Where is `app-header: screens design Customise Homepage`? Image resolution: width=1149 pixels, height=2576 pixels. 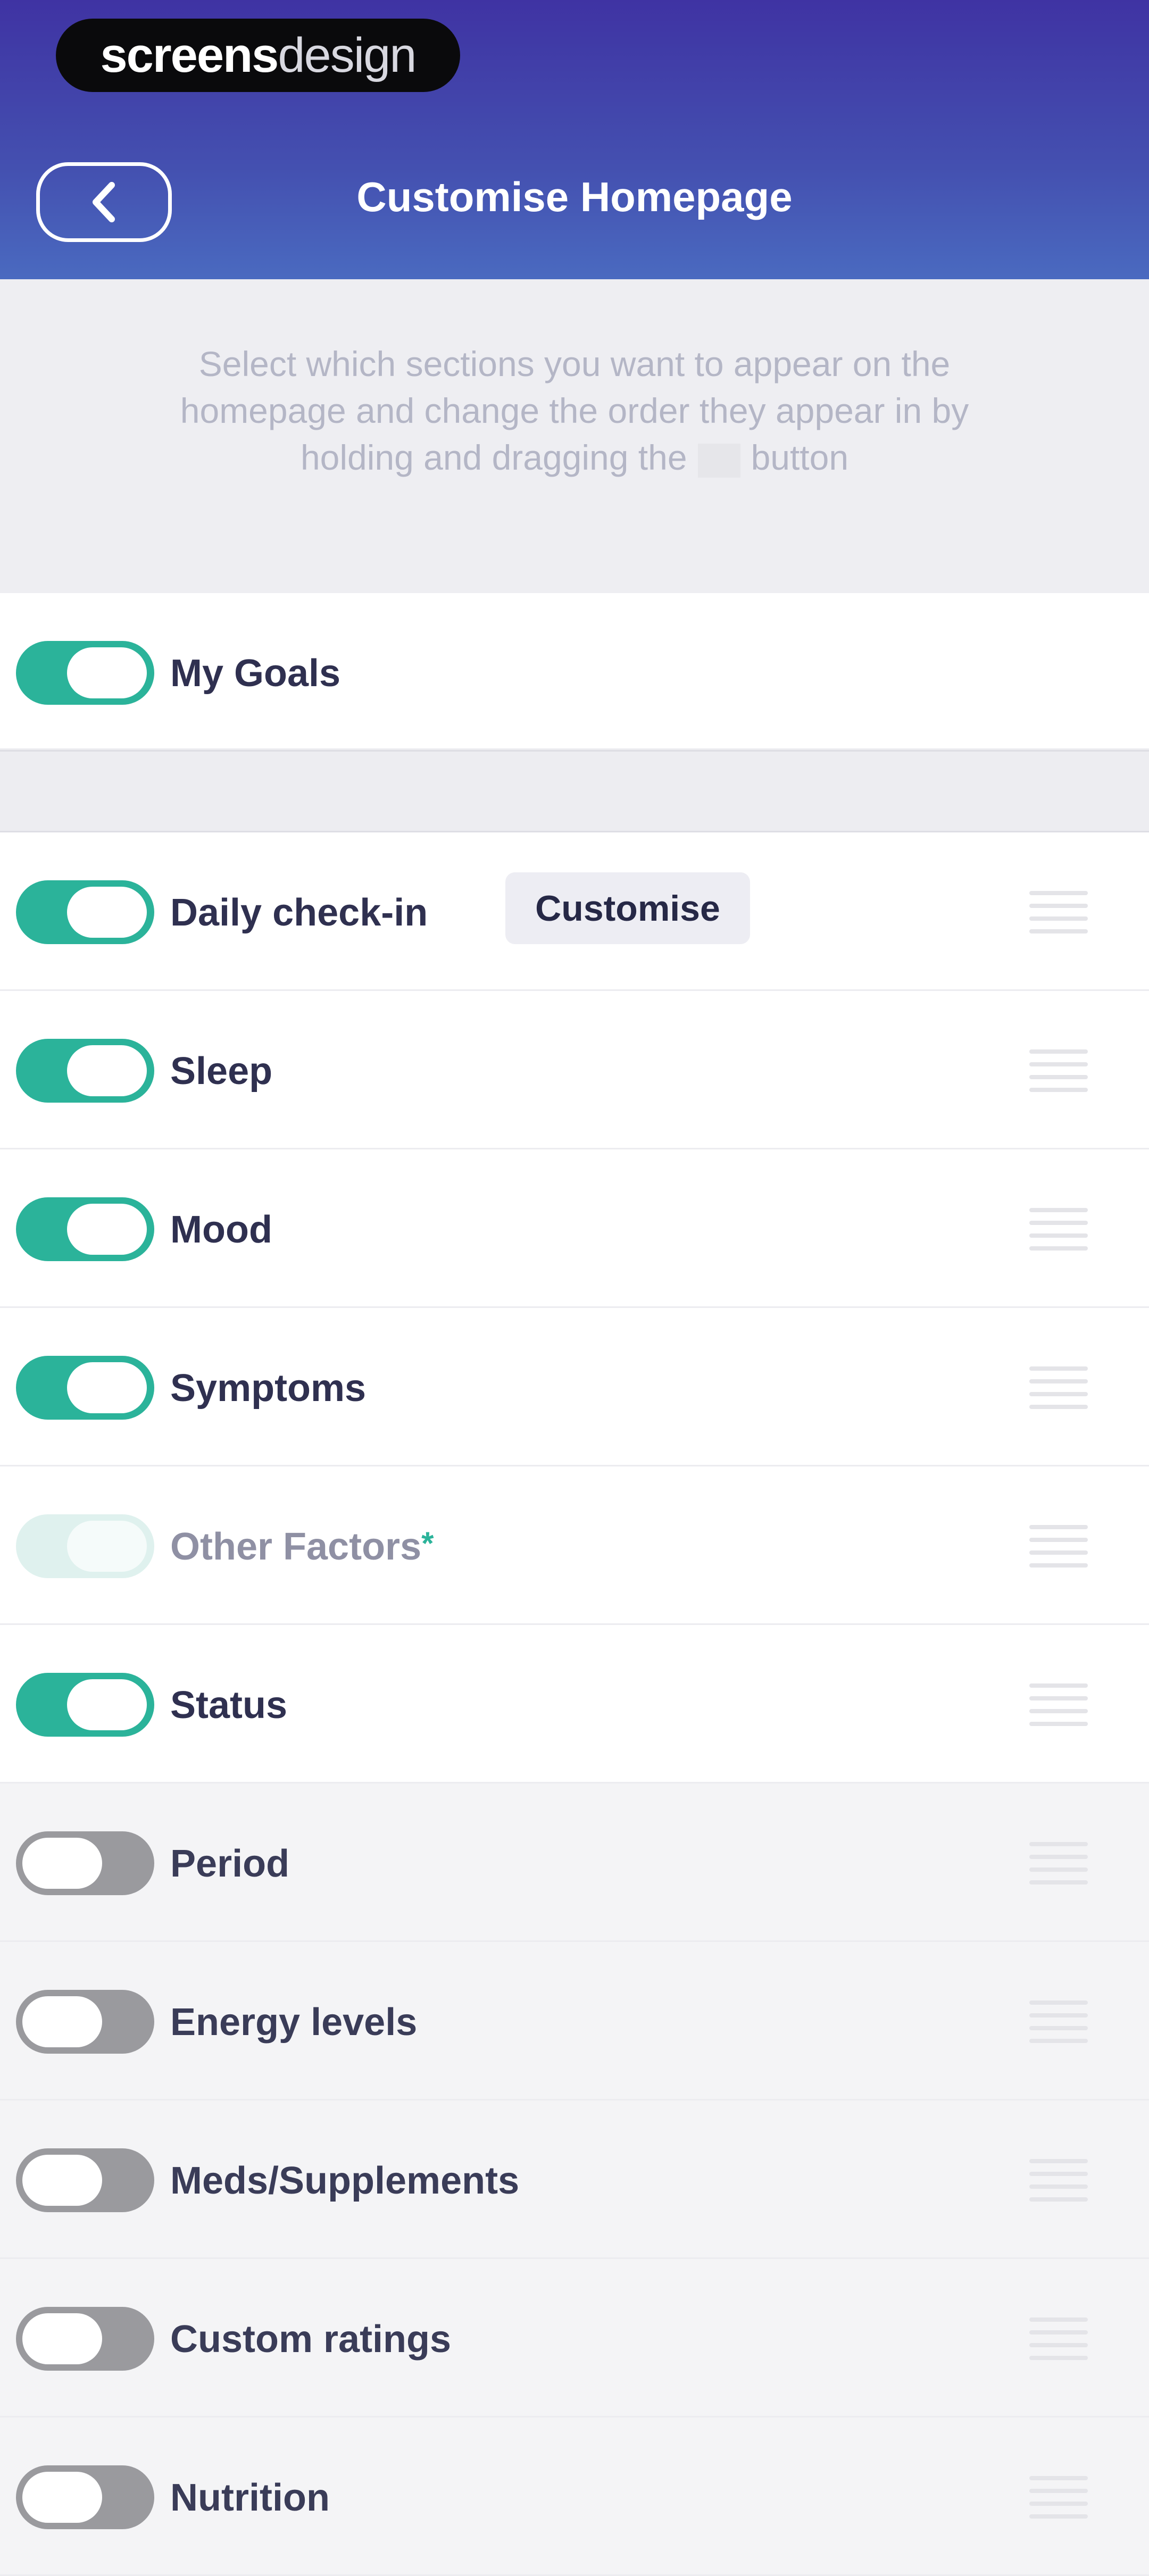 app-header: screens design Customise Homepage is located at coordinates (574, 140).